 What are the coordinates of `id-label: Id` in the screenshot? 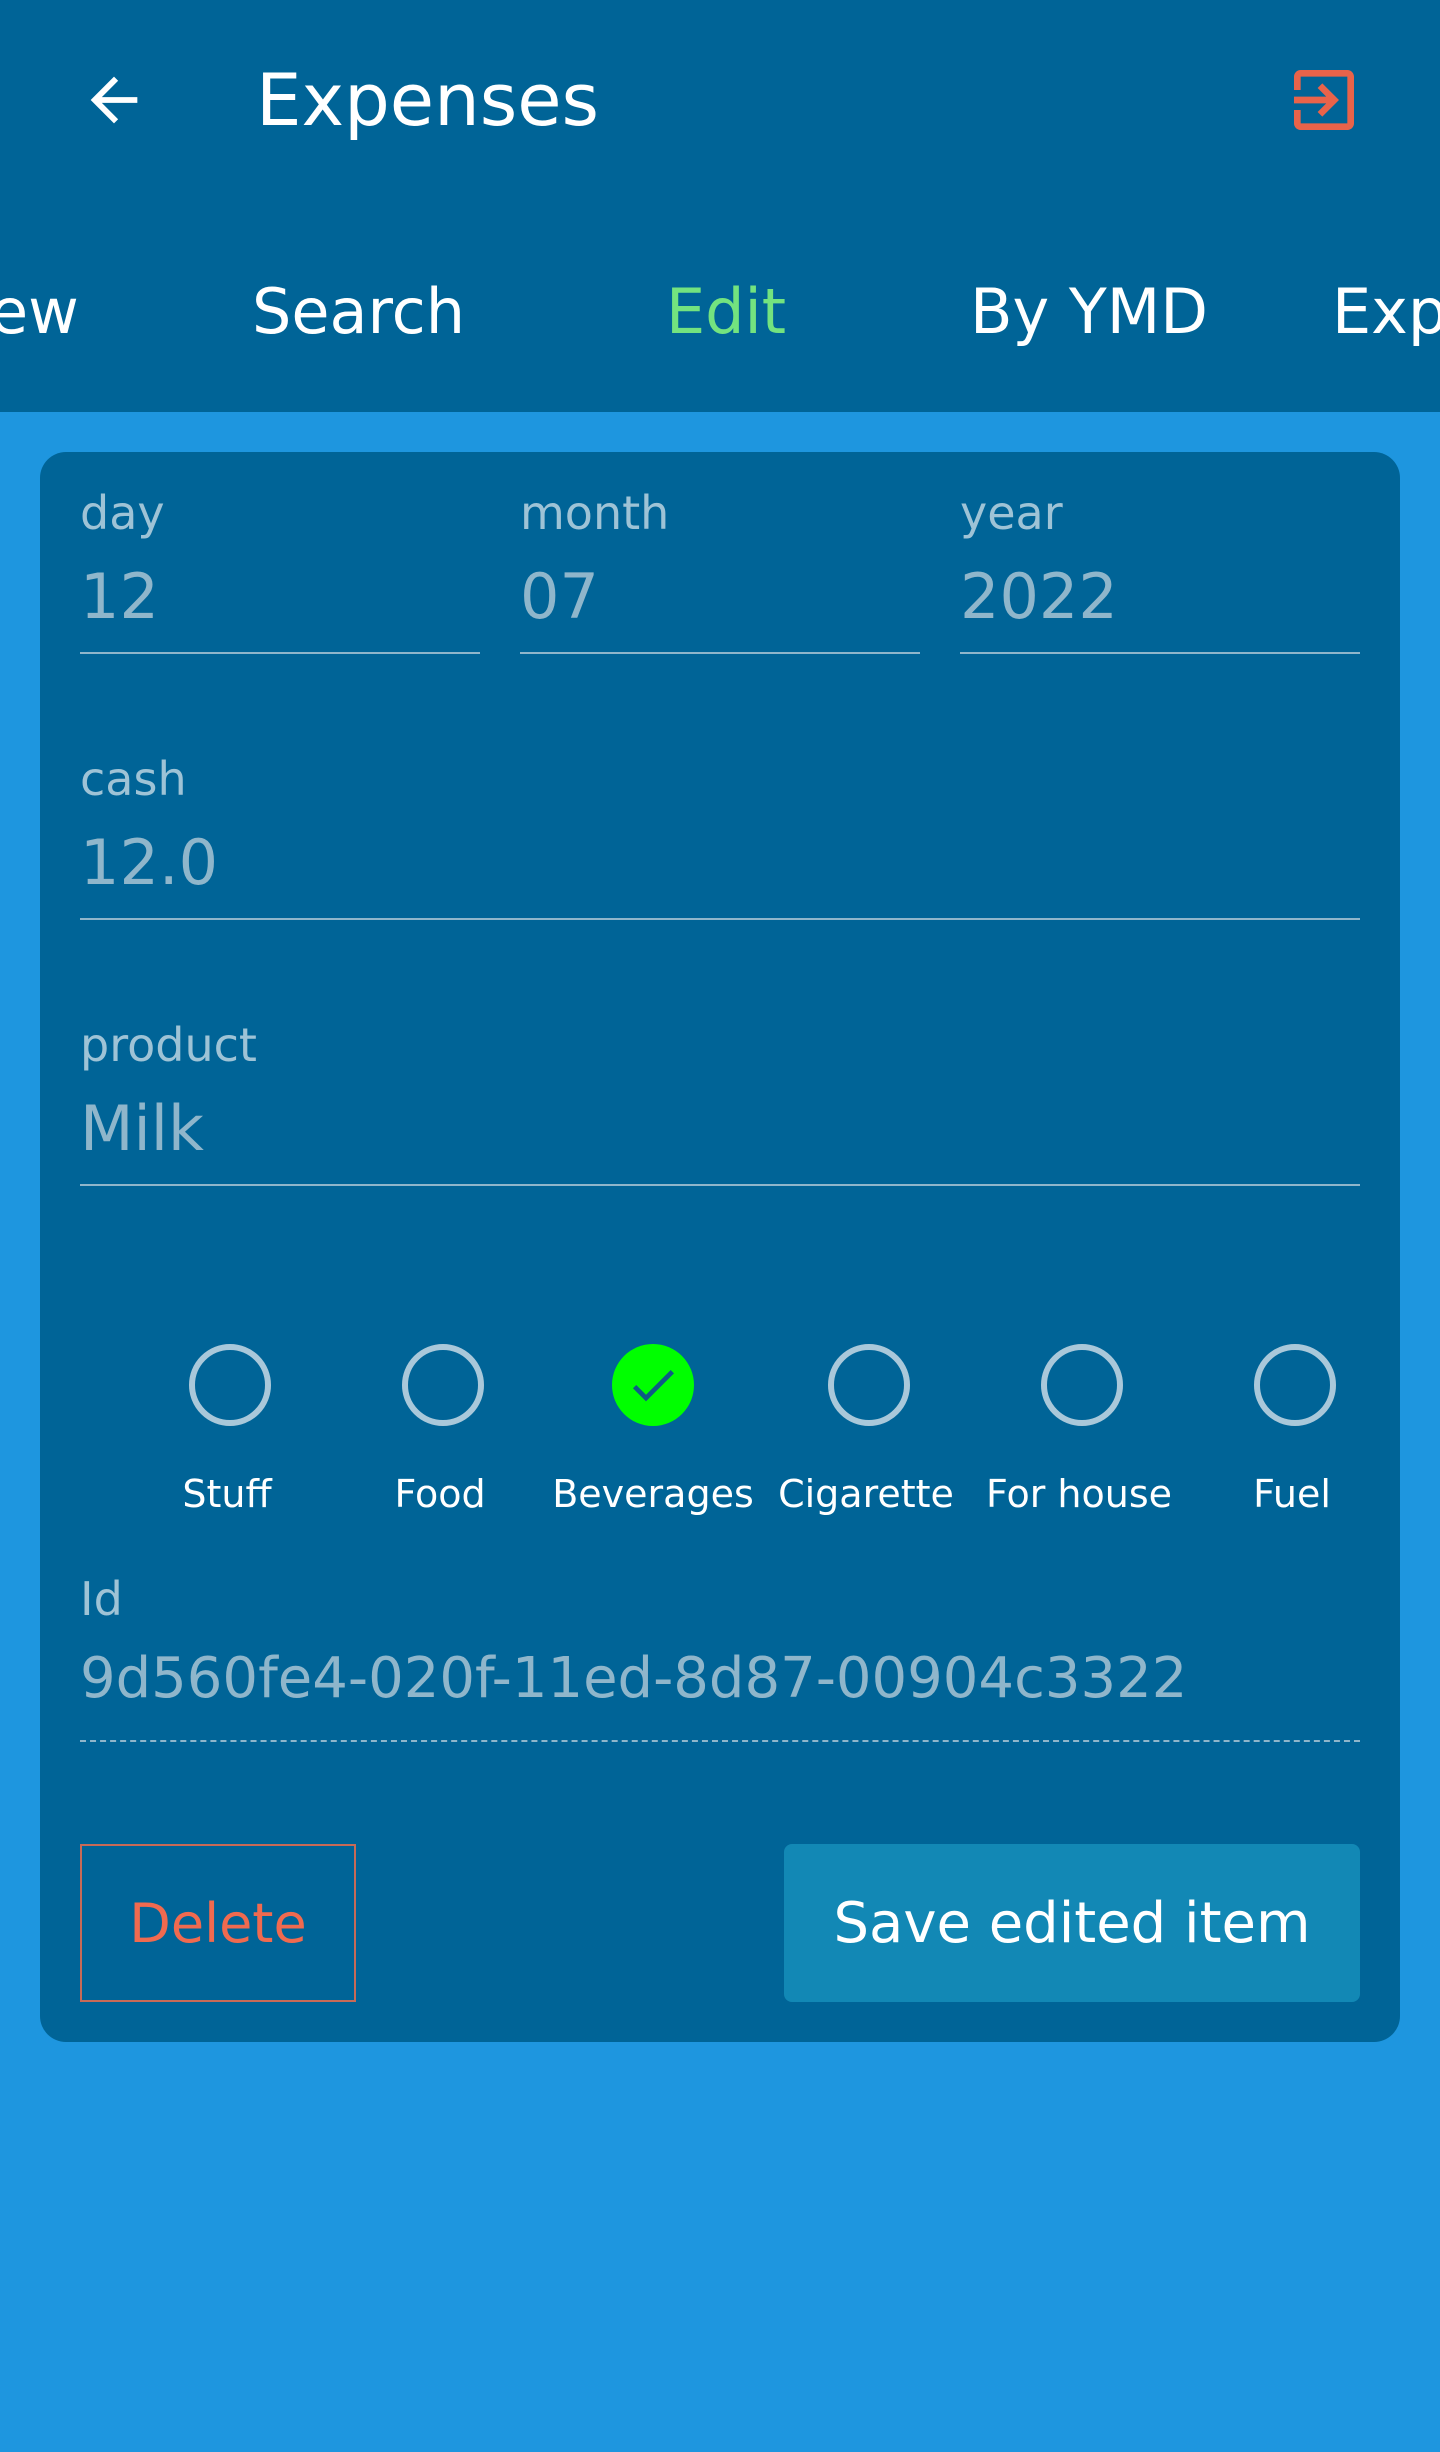 It's located at (101, 1599).